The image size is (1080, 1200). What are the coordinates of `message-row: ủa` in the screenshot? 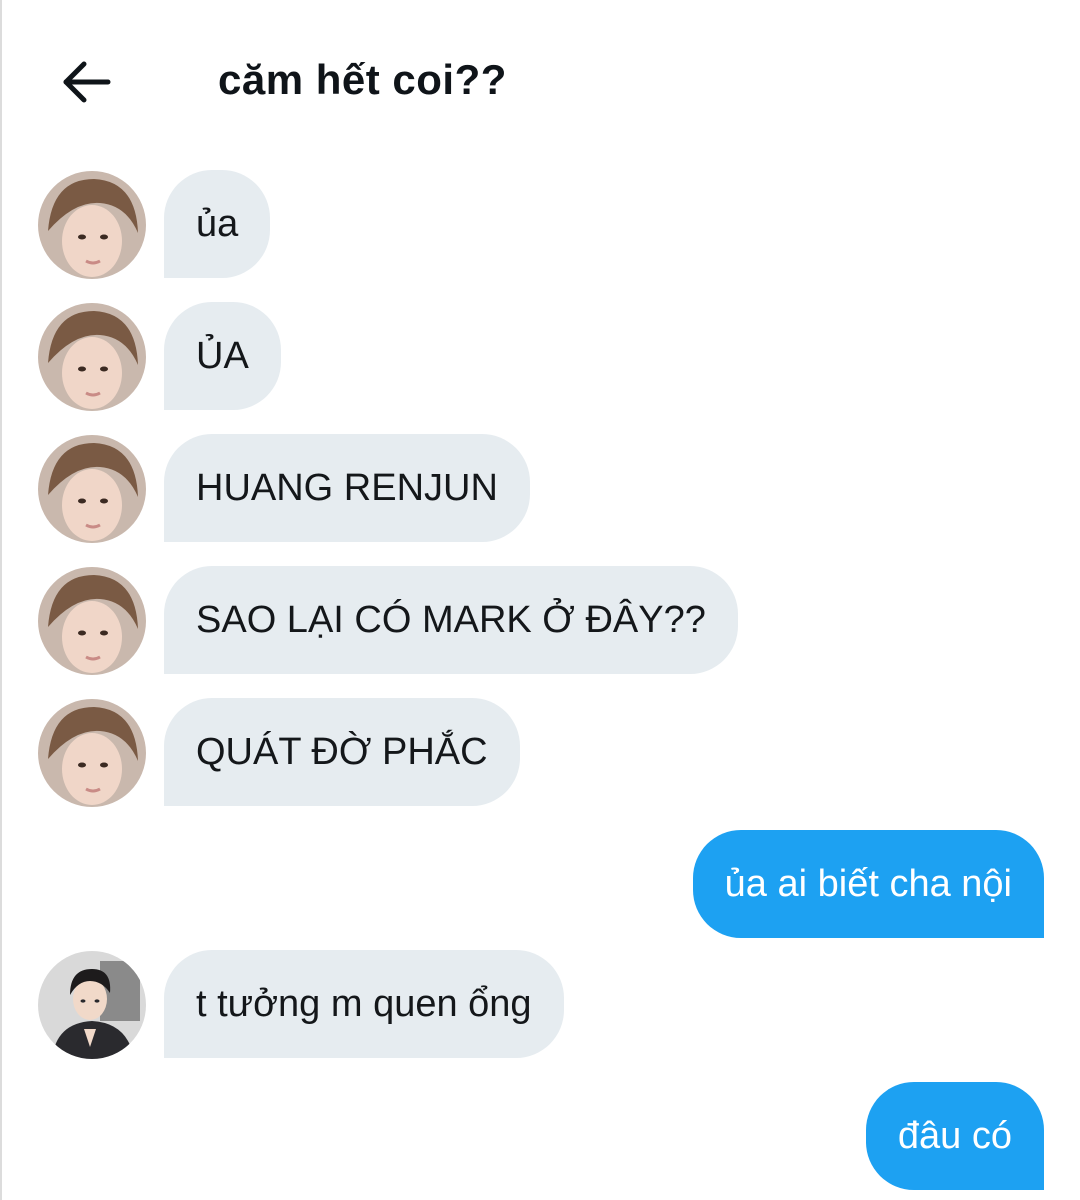 It's located at (541, 225).